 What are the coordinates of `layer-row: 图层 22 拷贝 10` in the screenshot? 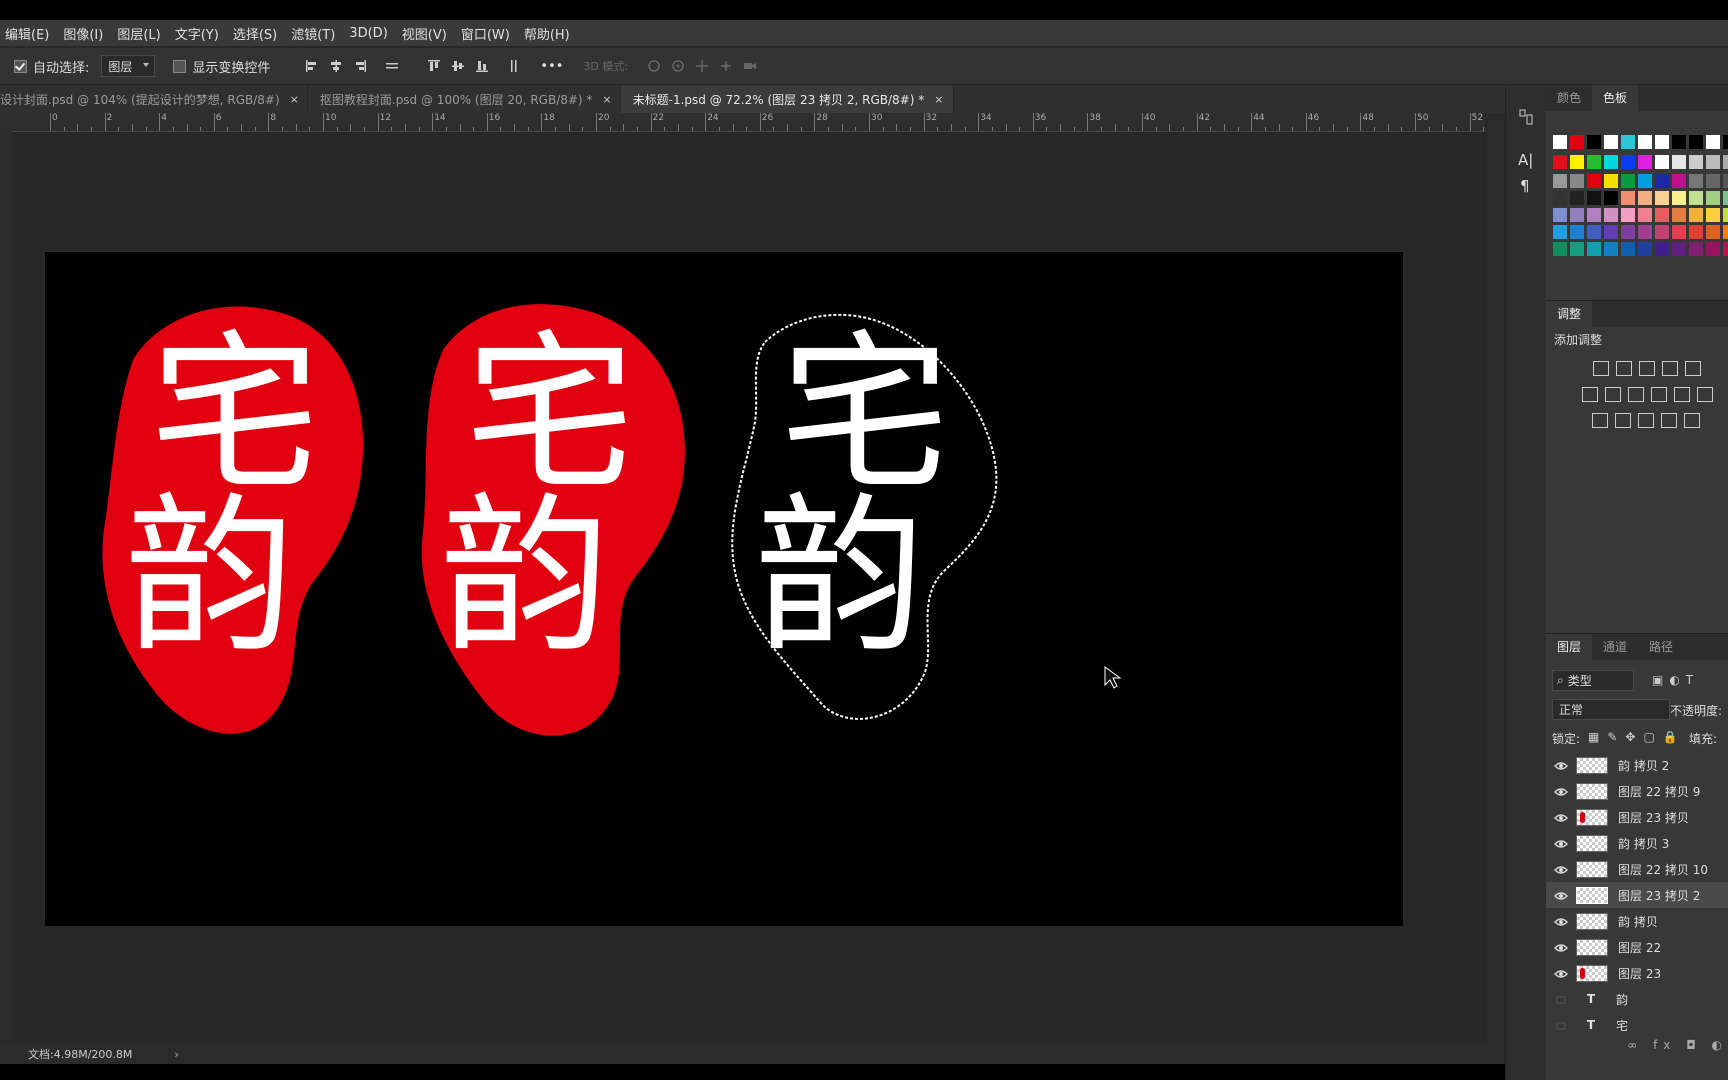 It's located at (1637, 869).